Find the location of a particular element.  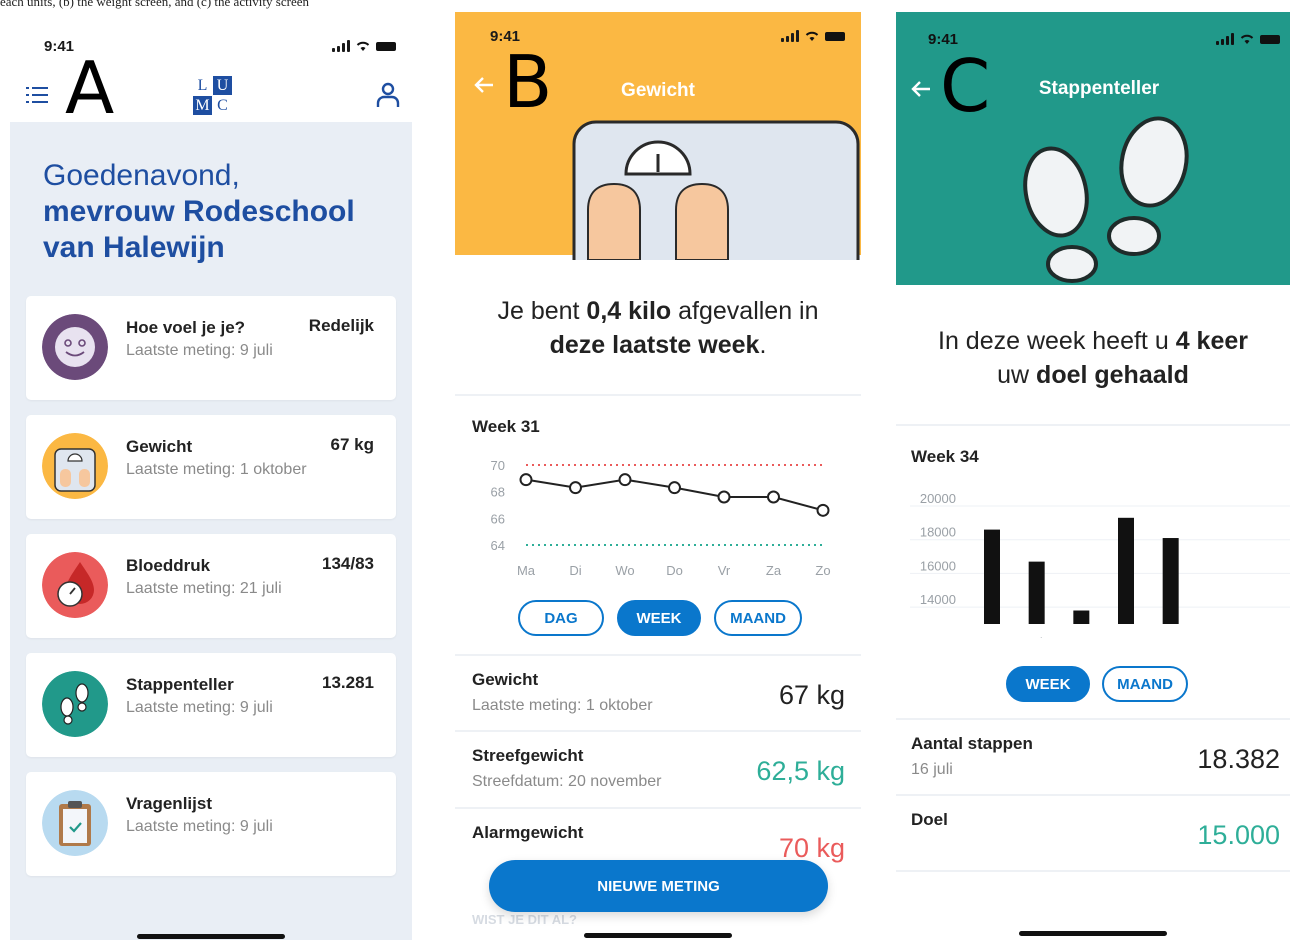

logo-letter: M is located at coordinates (202, 105).